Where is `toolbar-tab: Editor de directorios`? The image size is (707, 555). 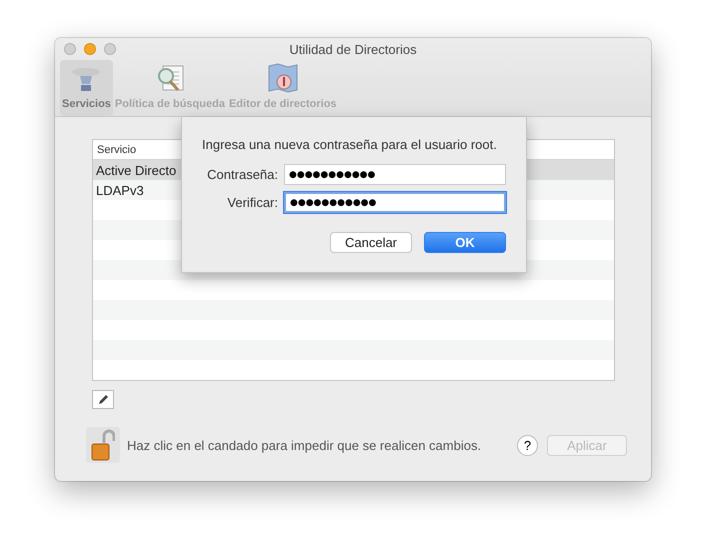 toolbar-tab: Editor de directorios is located at coordinates (282, 88).